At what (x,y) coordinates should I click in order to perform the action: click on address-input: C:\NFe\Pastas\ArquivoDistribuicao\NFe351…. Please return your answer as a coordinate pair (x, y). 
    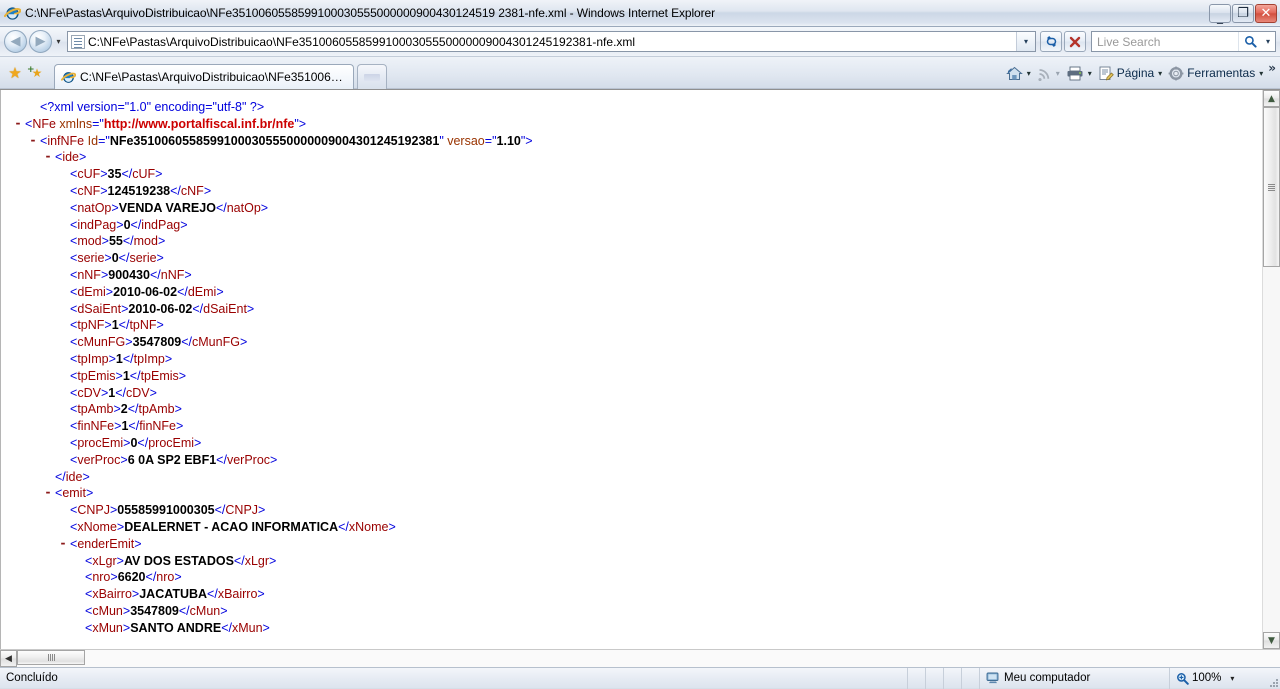
    Looking at the image, I should click on (552, 42).